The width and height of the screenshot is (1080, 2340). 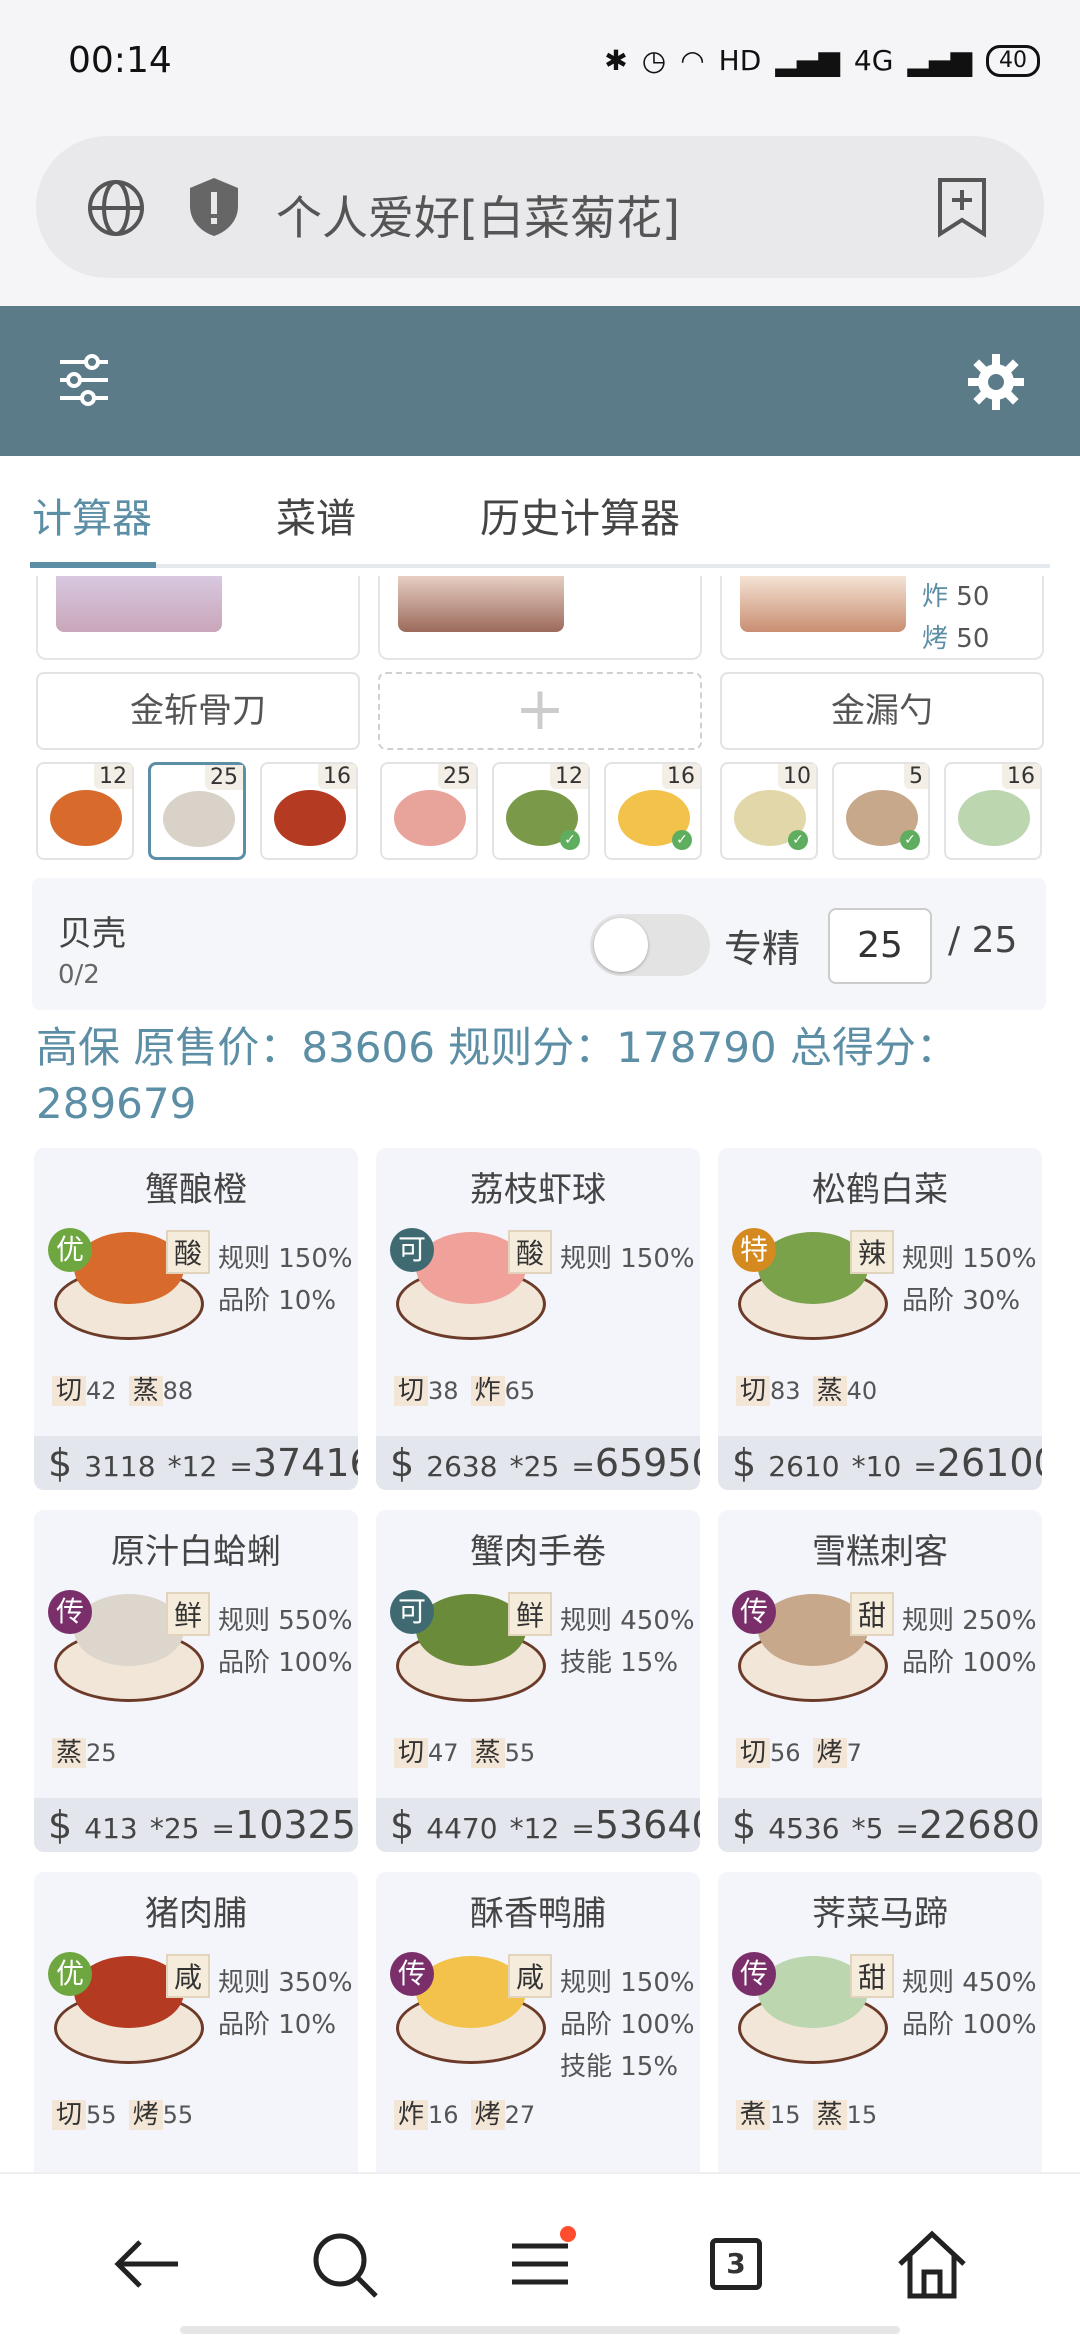 I want to click on dish-card: 荔枝虾球可 酸规则 150% 切38 炸65 $ 2638 *25 =65950, so click(x=538, y=1319).